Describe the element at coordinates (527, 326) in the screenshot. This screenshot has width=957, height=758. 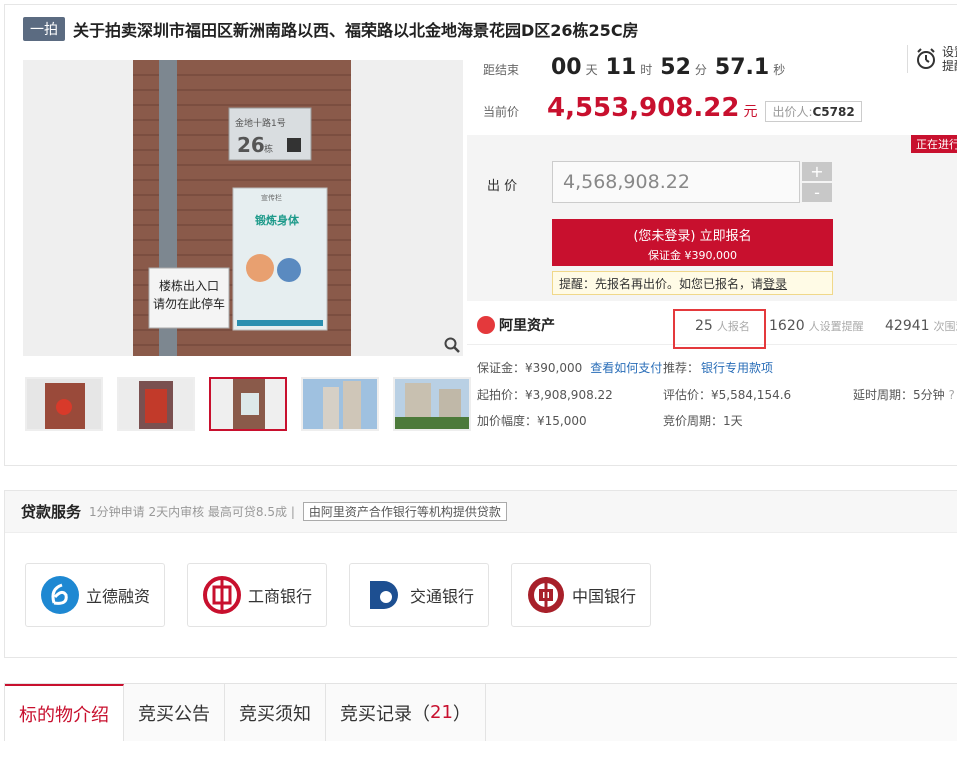
I see `platform-name: 阿里资产` at that location.